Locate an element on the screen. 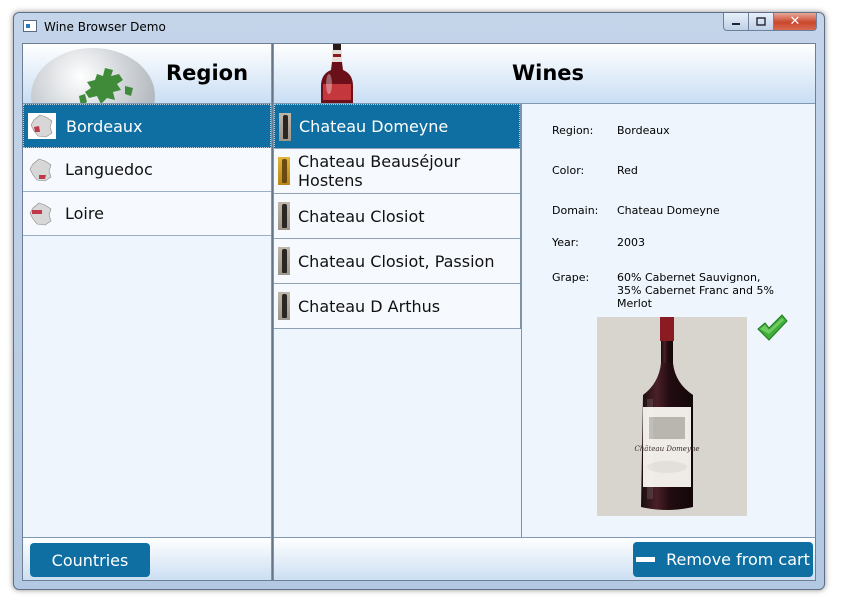 This screenshot has height=607, width=841. wine-item: Chateau Beauséjour Hostens is located at coordinates (397, 171).